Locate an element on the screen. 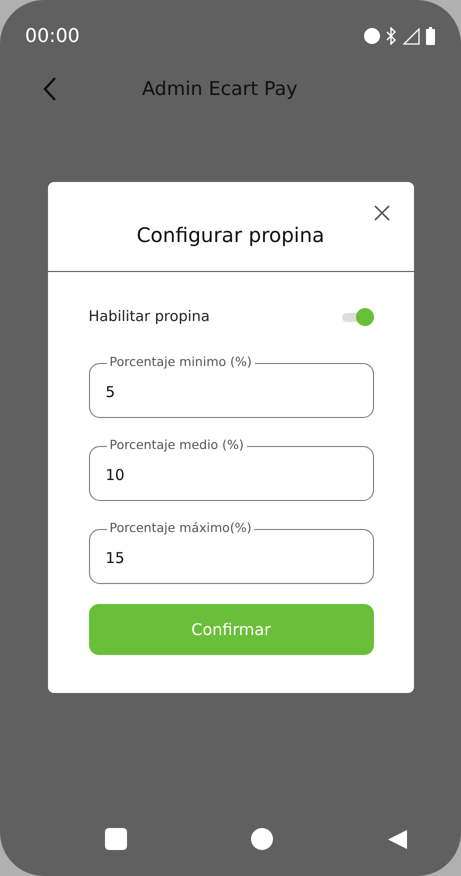 The image size is (461, 876). field-label: Porcentaje minimo (%) is located at coordinates (180, 362).